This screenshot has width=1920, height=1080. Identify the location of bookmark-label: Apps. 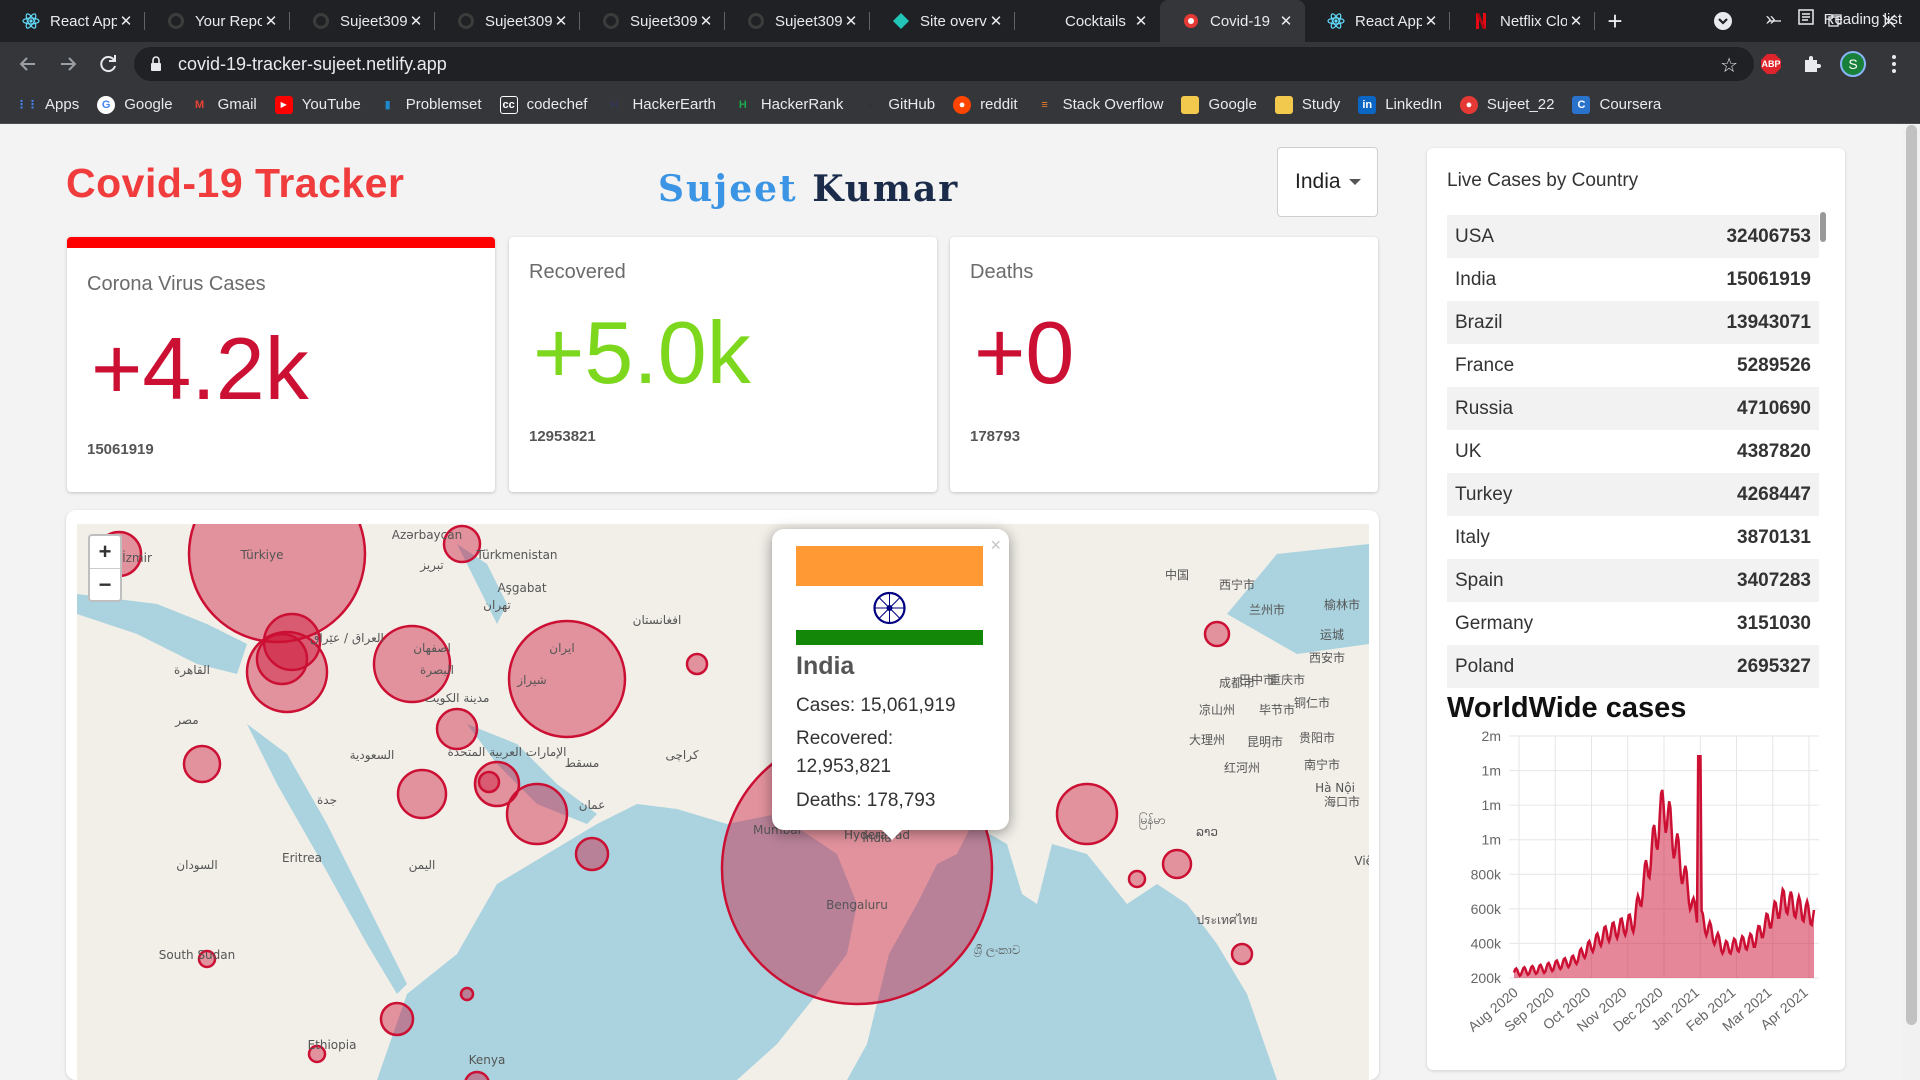
(62, 104).